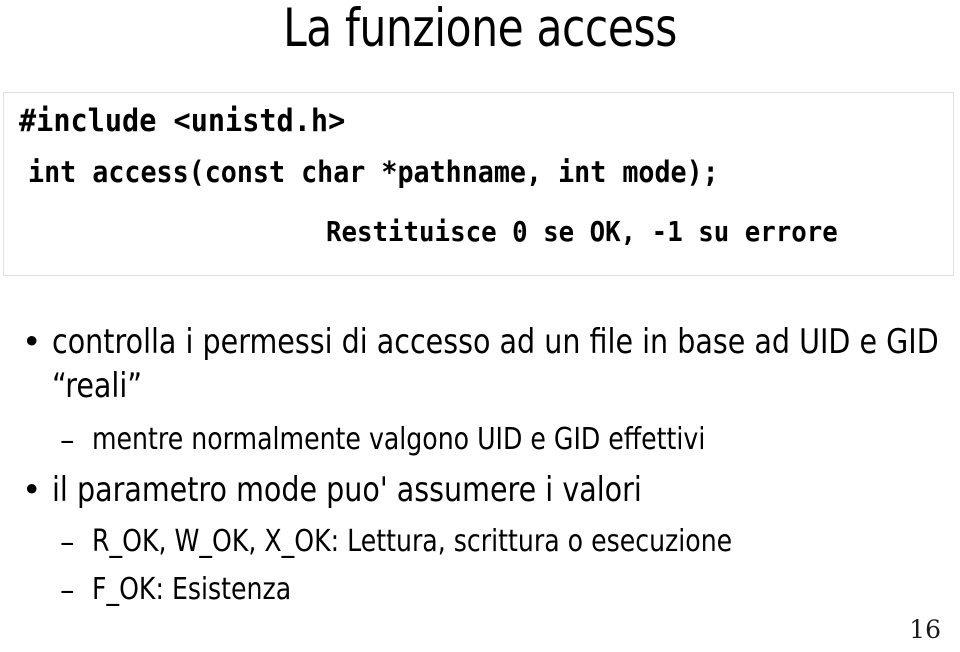 The image size is (960, 652). I want to click on code-line-include: #include <unistd.h>, so click(182, 121).